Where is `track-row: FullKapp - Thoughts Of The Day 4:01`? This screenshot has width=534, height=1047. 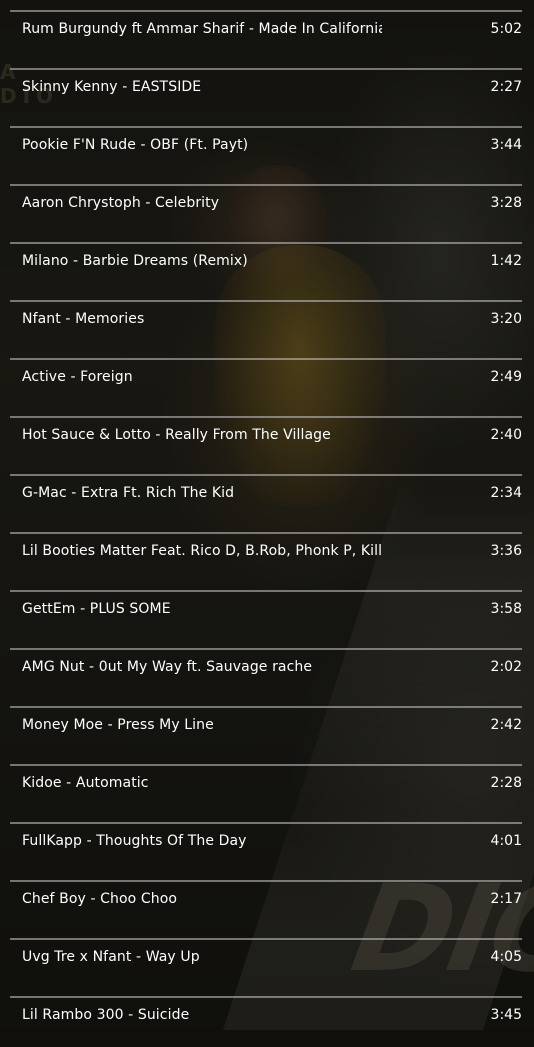 track-row: FullKapp - Thoughts Of The Day 4:01 is located at coordinates (266, 851).